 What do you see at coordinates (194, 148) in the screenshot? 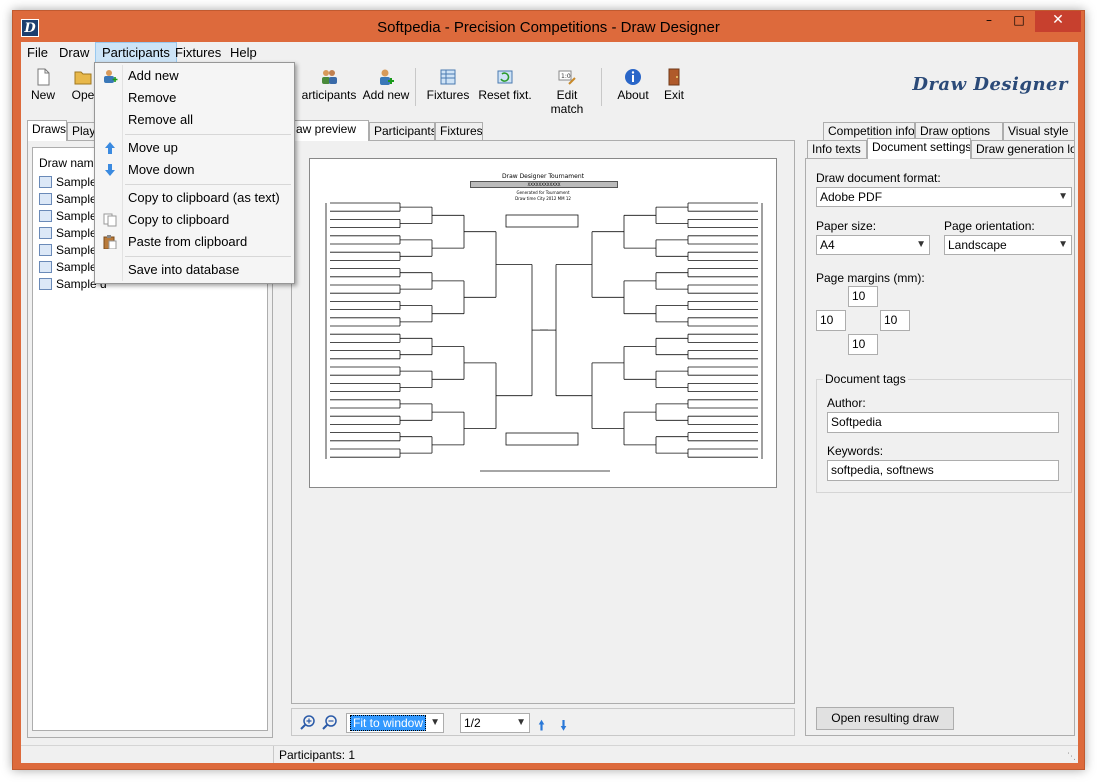
I see `menu-move-up: Move up` at bounding box center [194, 148].